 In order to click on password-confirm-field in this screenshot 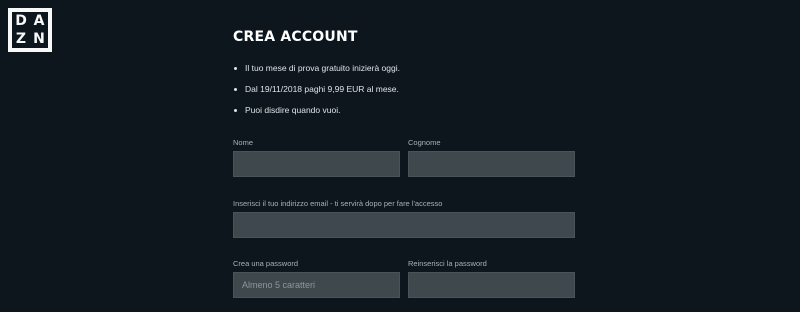, I will do `click(491, 285)`.